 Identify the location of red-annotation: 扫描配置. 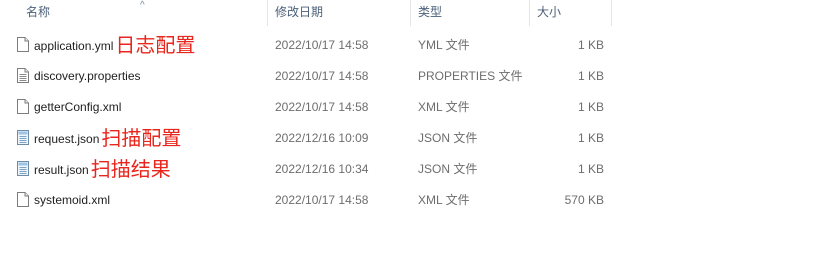
(141, 138).